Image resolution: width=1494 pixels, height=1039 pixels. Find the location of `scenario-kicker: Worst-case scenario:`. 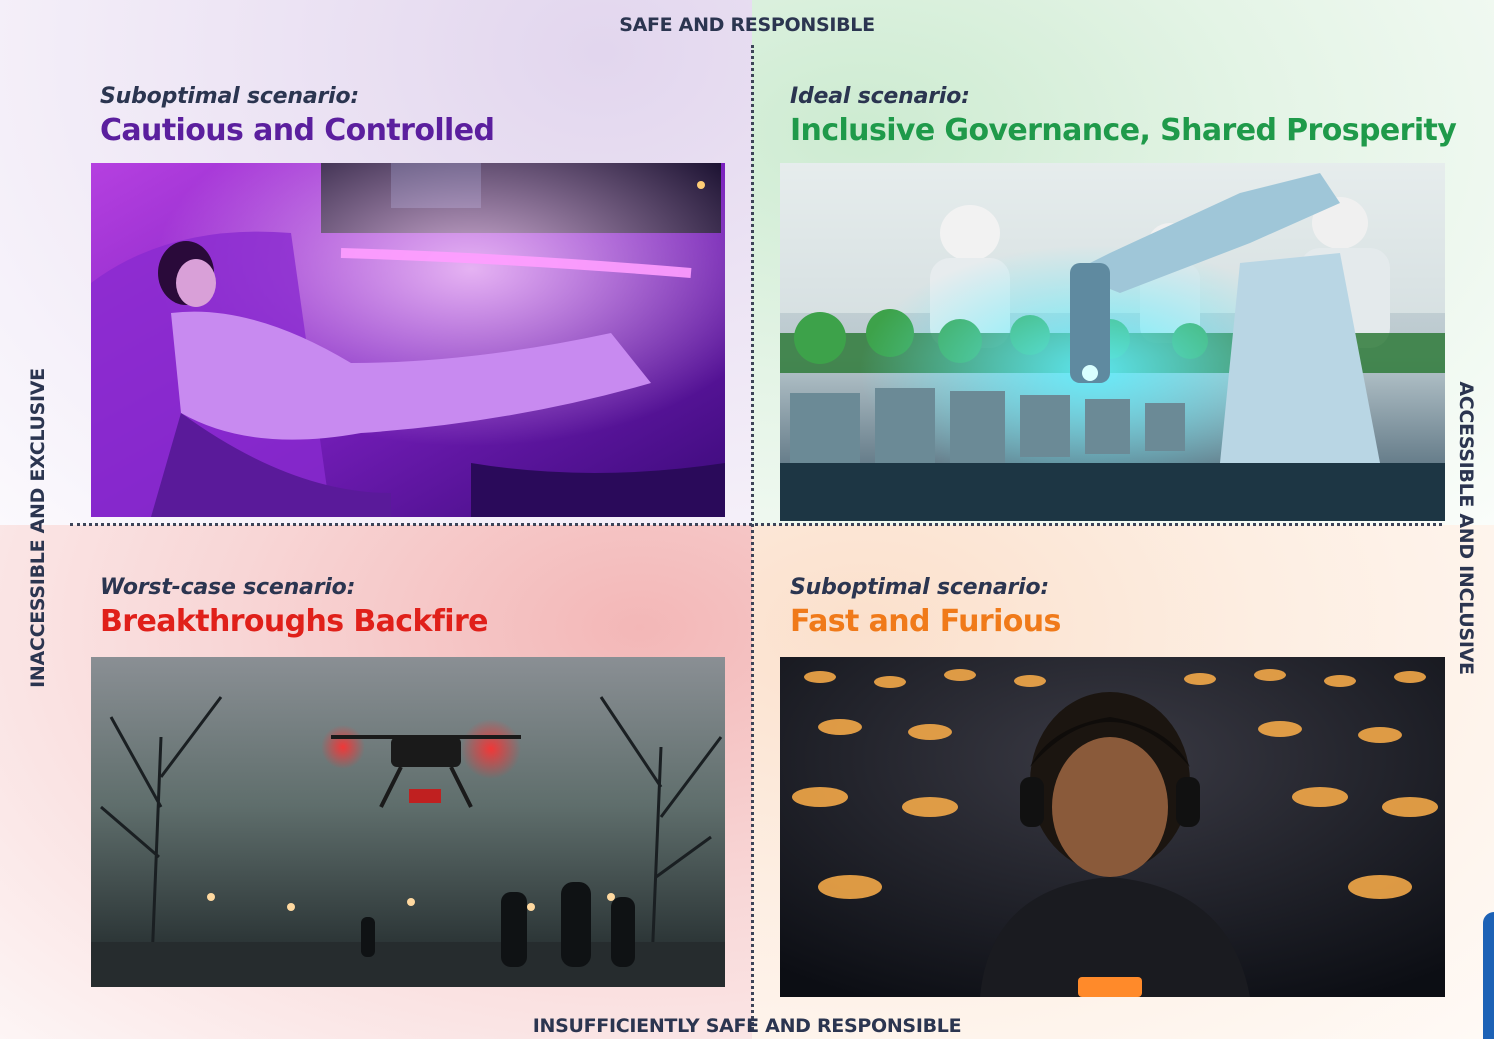

scenario-kicker: Worst-case scenario: is located at coordinates (228, 587).